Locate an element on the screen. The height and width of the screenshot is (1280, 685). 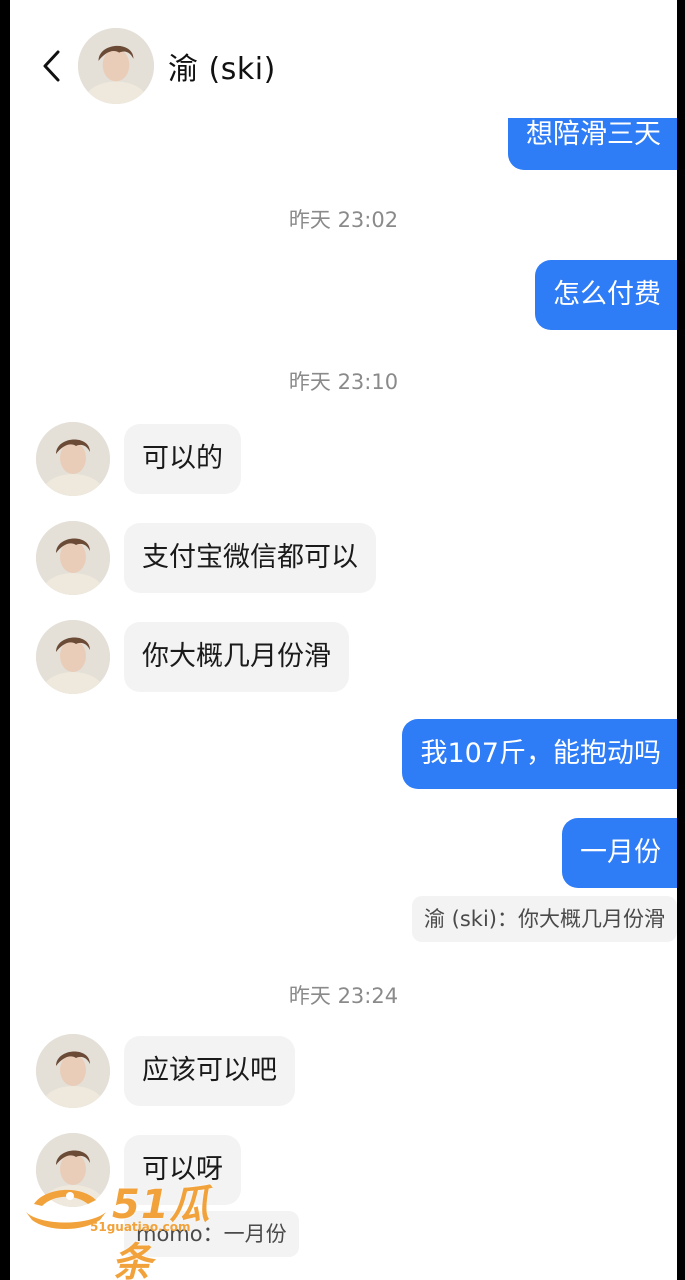
timestamp: 昨天 23:10 is located at coordinates (343, 382).